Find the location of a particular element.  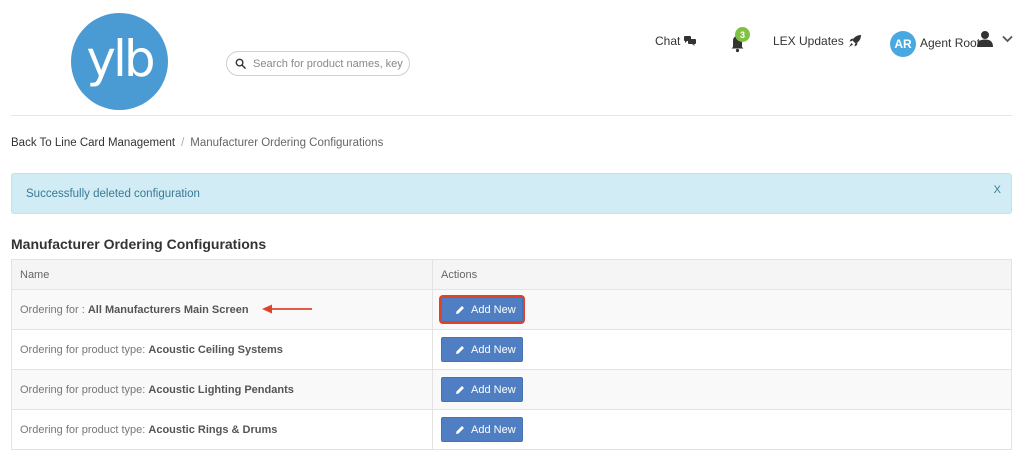

arrow-left-icon is located at coordinates (287, 309).